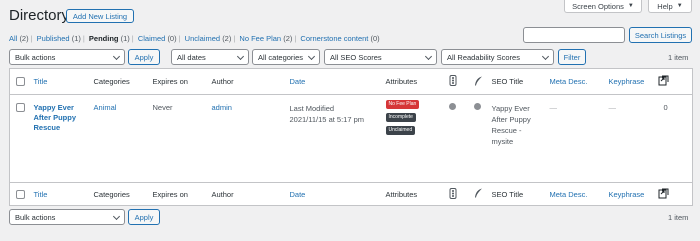 The height and width of the screenshot is (241, 700). Describe the element at coordinates (208, 38) in the screenshot. I see `view-unclaimed: Unclaimed (2)` at that location.